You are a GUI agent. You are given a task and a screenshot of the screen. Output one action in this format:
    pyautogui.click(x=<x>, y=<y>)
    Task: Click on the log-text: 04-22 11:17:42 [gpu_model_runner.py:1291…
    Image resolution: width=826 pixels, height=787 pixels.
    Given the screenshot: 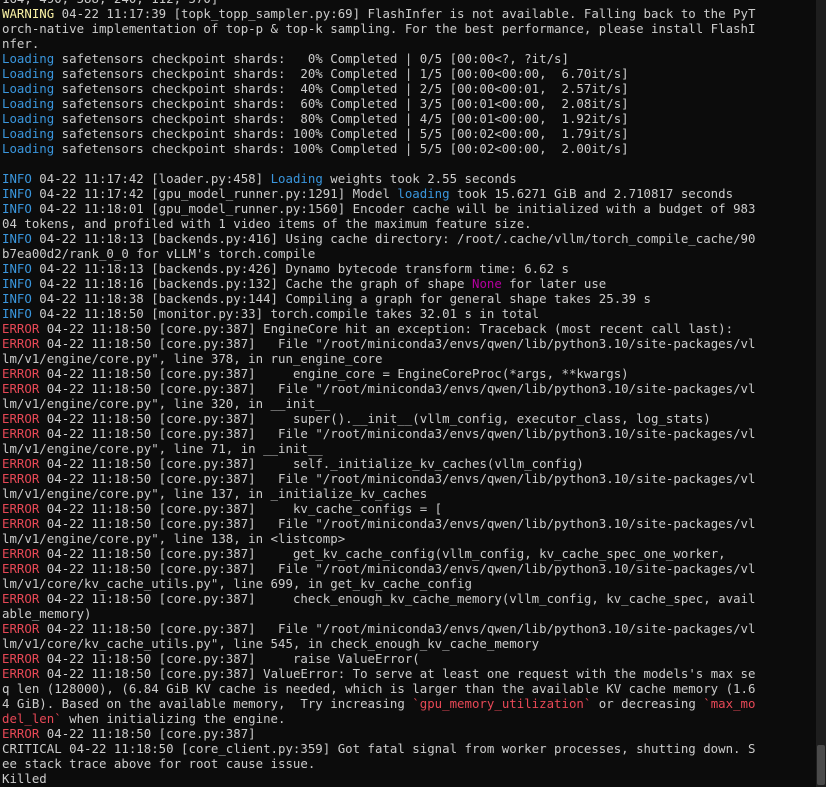 What is the action you would take?
    pyautogui.click(x=214, y=193)
    